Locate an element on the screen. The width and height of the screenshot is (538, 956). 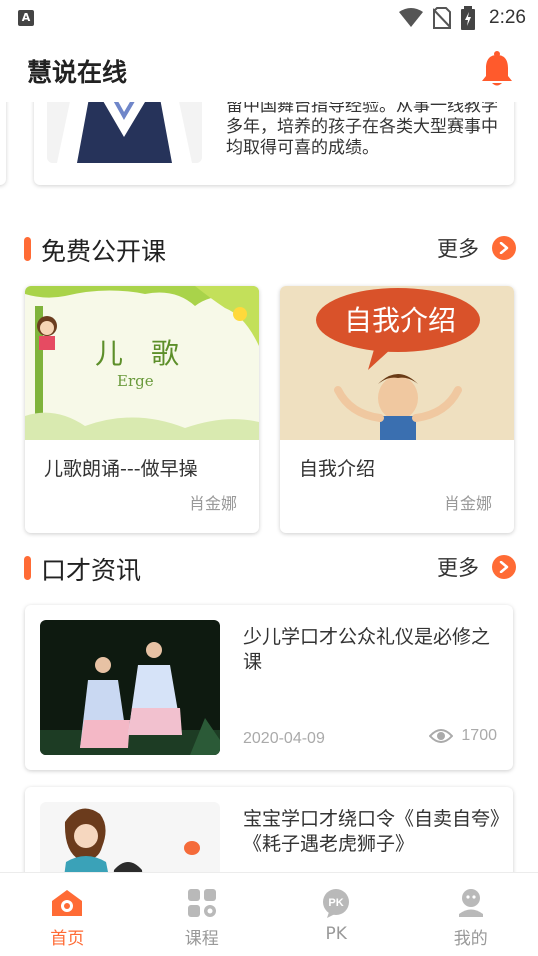
news-title: 口才资讯 is located at coordinates (91, 570).